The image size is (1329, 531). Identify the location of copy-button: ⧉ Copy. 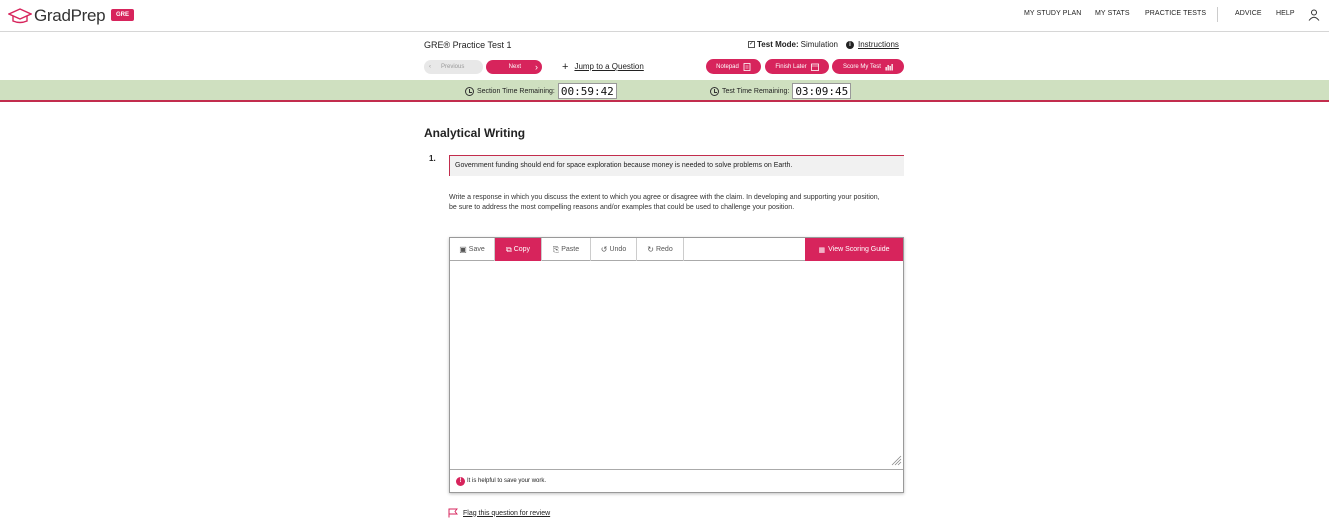
(518, 249).